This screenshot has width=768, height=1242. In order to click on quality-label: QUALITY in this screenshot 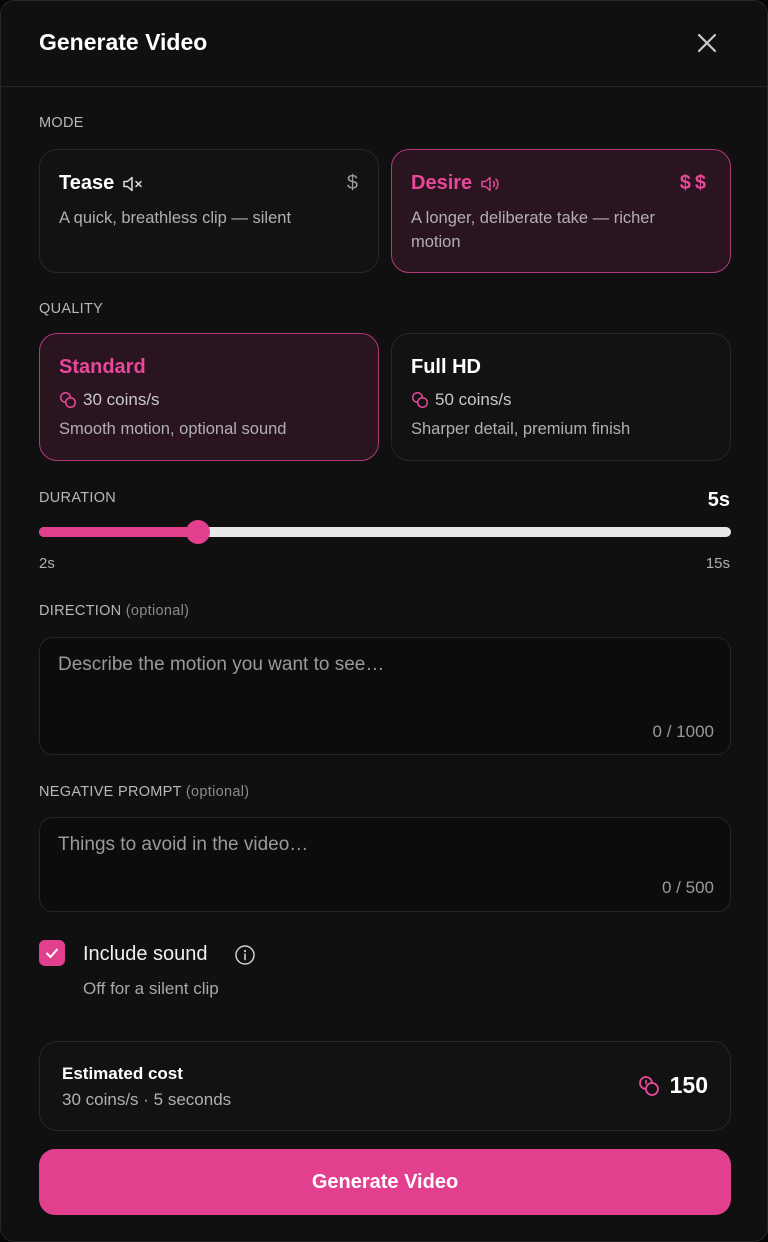, I will do `click(71, 309)`.